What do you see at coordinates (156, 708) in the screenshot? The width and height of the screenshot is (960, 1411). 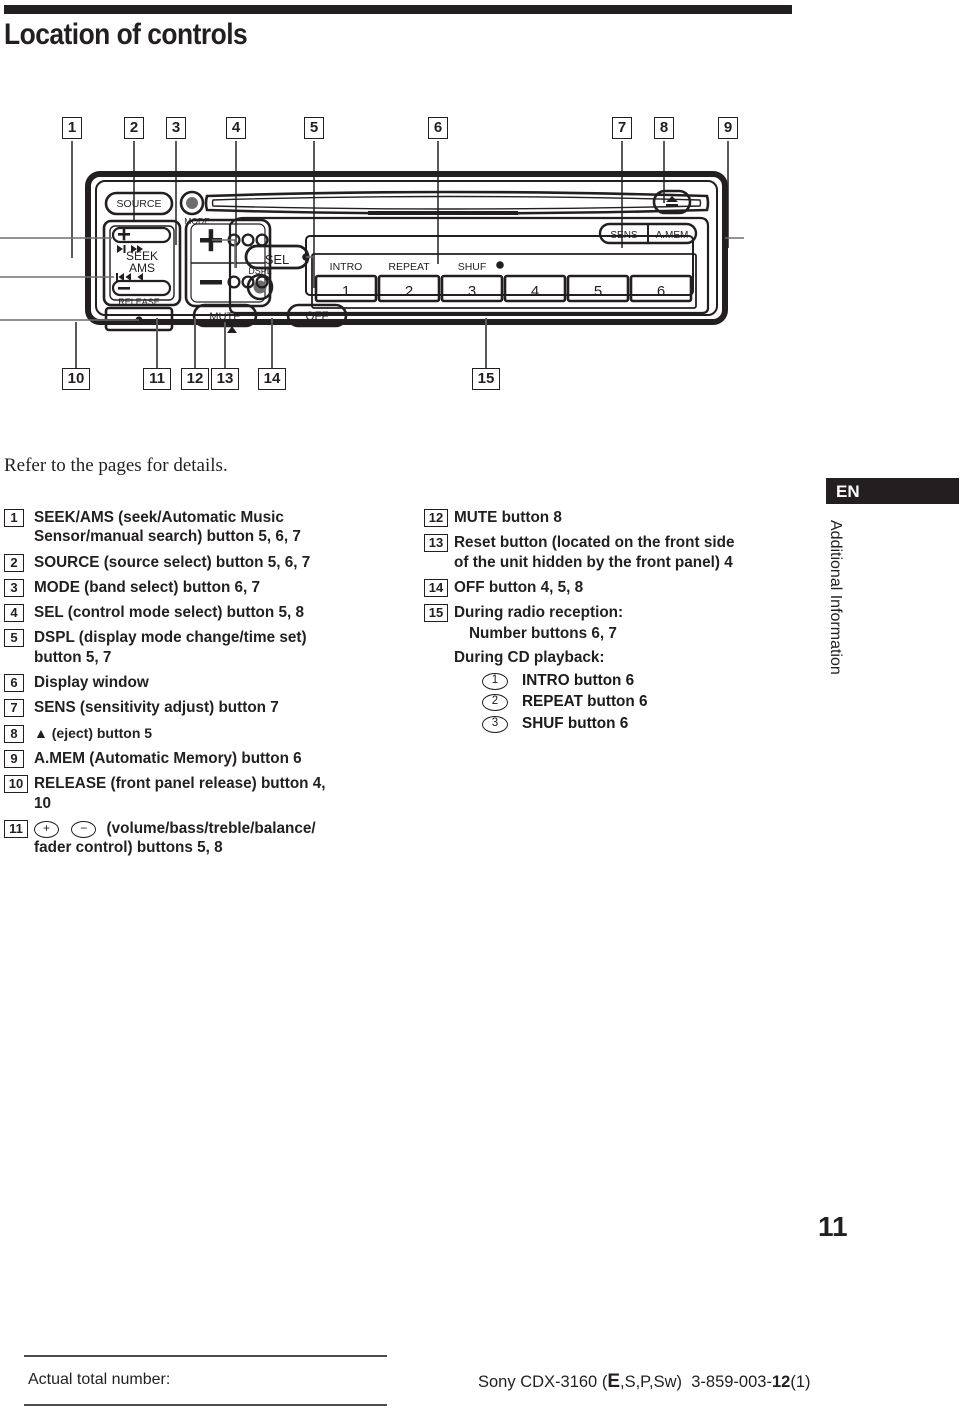 I see `control-text-7: SENS (sensitivity adjust) button 7` at bounding box center [156, 708].